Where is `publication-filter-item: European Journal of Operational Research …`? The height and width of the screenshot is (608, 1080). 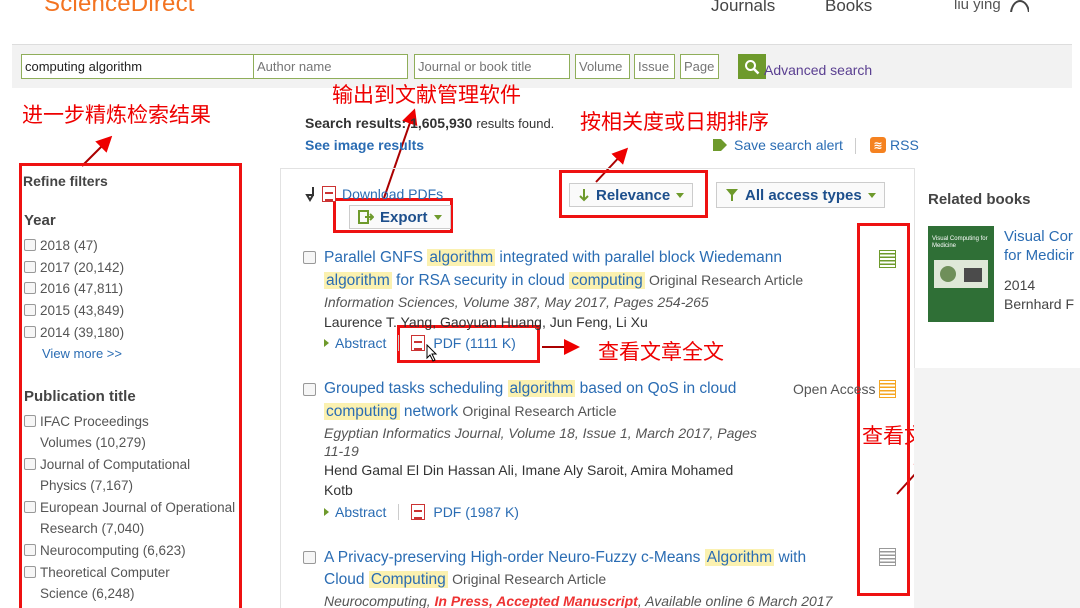 publication-filter-item: European Journal of Operational Research … is located at coordinates (131, 518).